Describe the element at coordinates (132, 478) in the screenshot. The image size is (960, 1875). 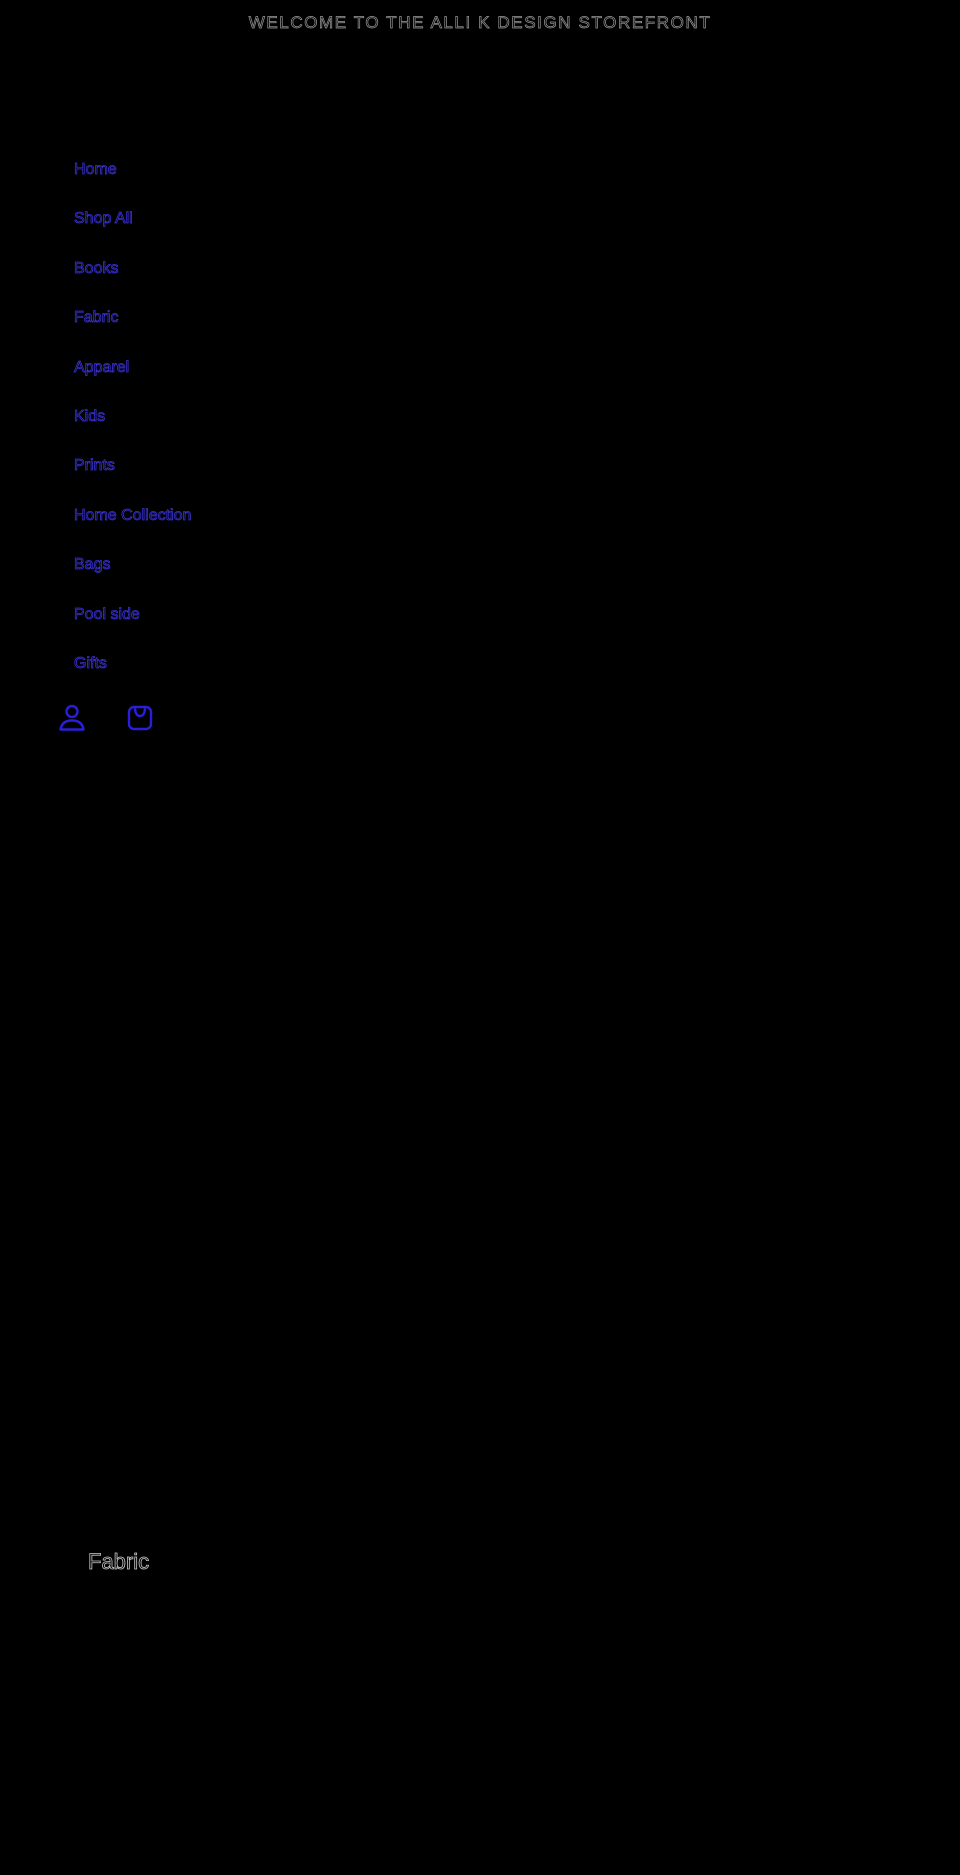
I see `nav-item-prints: Prints` at that location.